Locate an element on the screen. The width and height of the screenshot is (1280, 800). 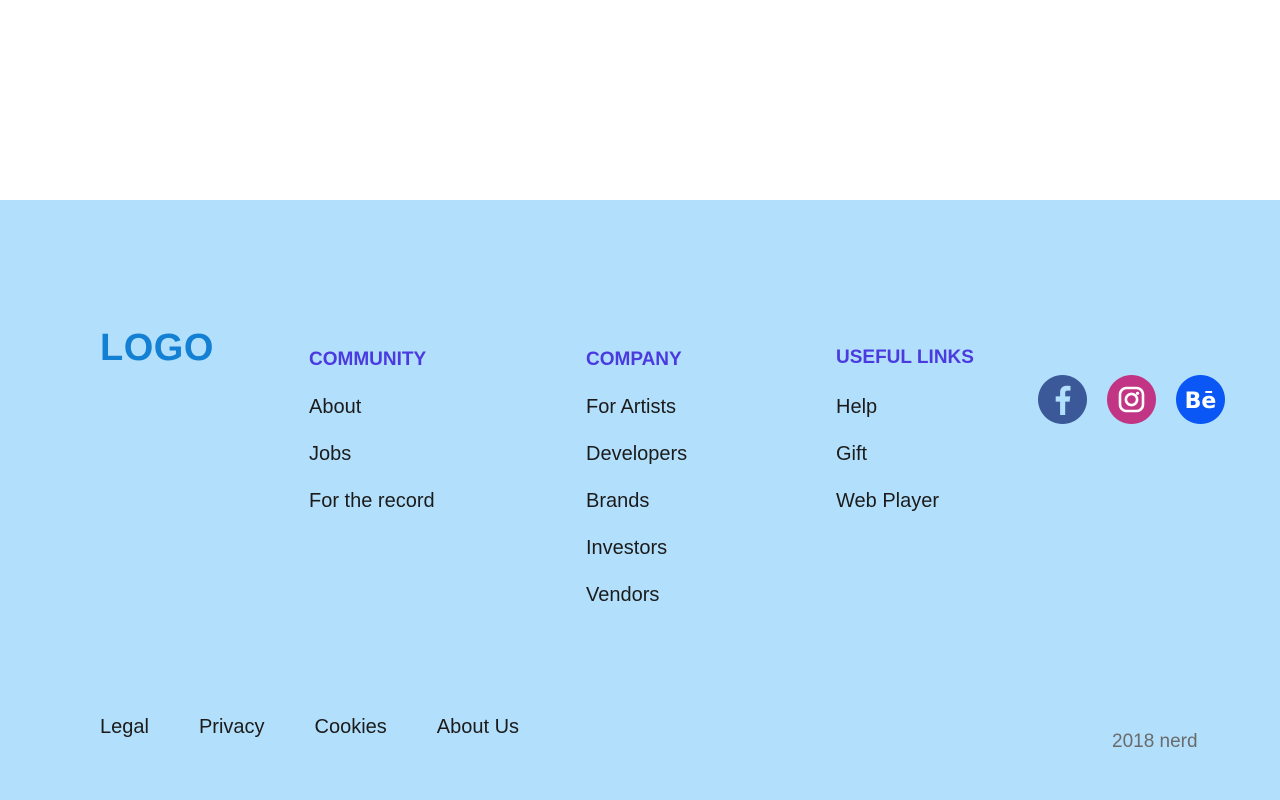
footer-link-web-player: Web Player is located at coordinates (905, 501).